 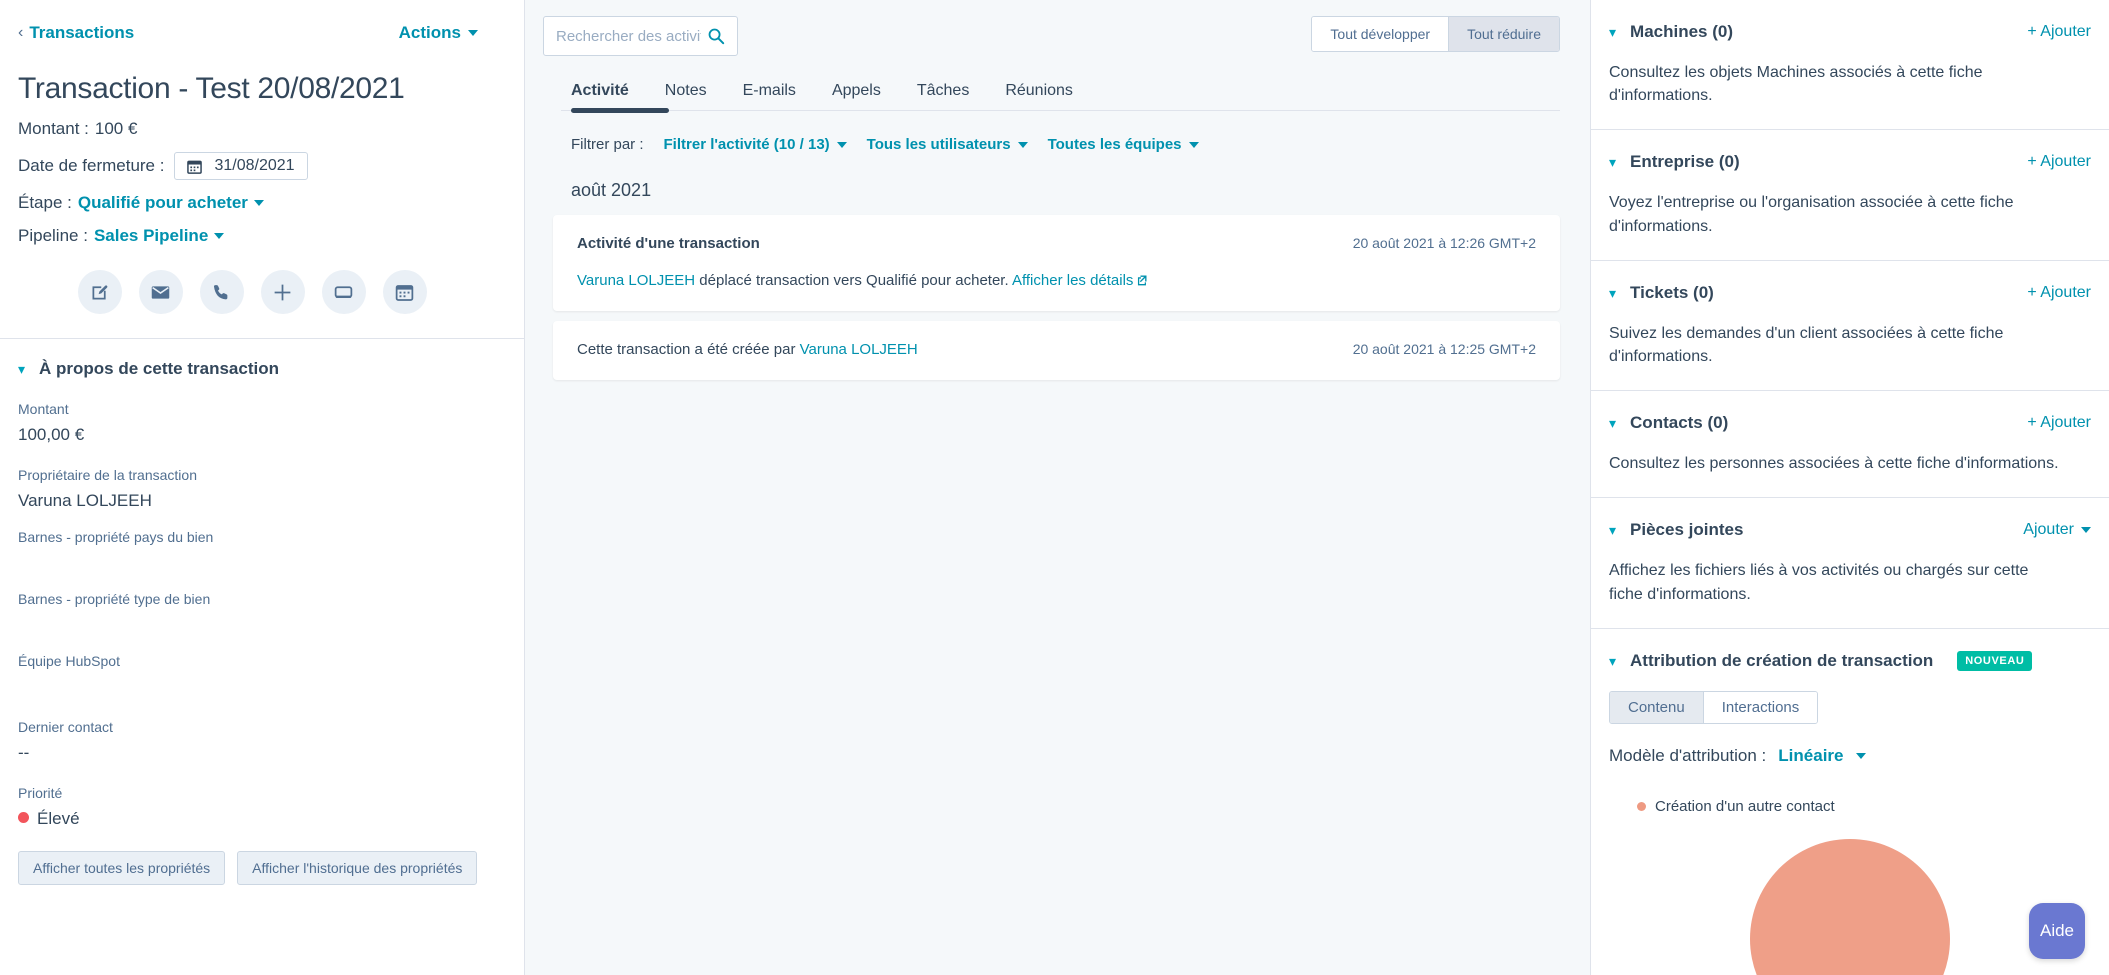 I want to click on plus-icon, so click(x=282, y=292).